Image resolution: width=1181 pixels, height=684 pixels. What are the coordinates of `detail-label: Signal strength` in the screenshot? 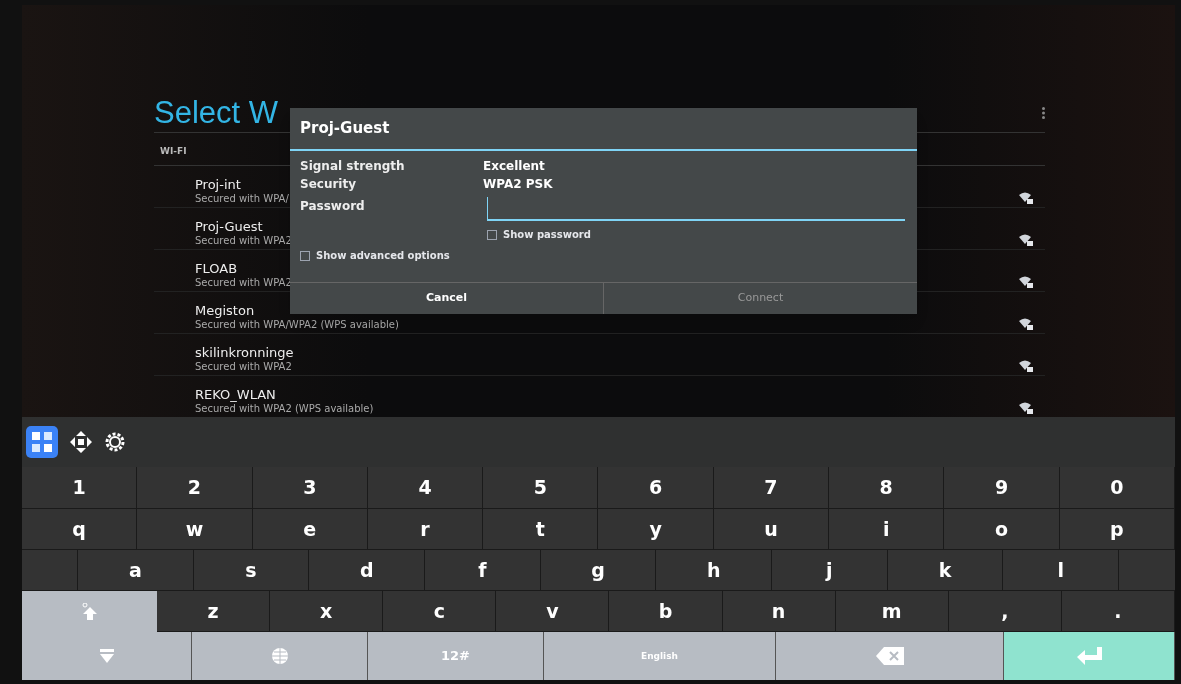 It's located at (353, 166).